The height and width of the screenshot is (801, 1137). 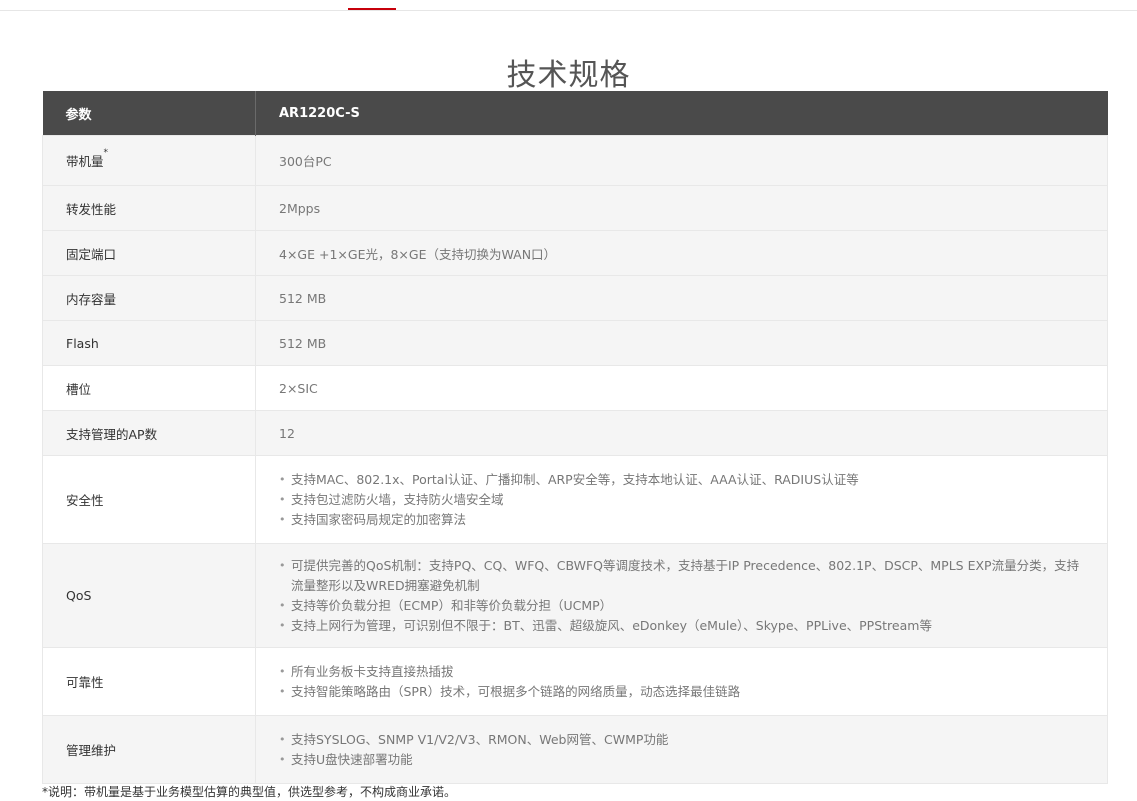 I want to click on row-value: 2×SIC, so click(x=681, y=388).